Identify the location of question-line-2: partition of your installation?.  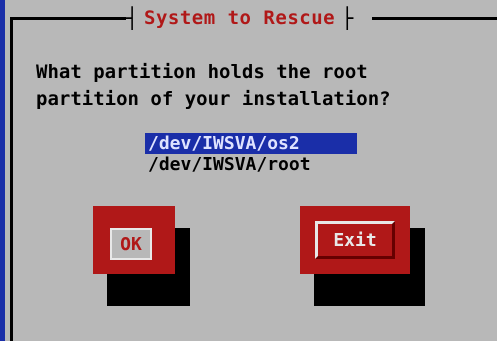
(213, 99).